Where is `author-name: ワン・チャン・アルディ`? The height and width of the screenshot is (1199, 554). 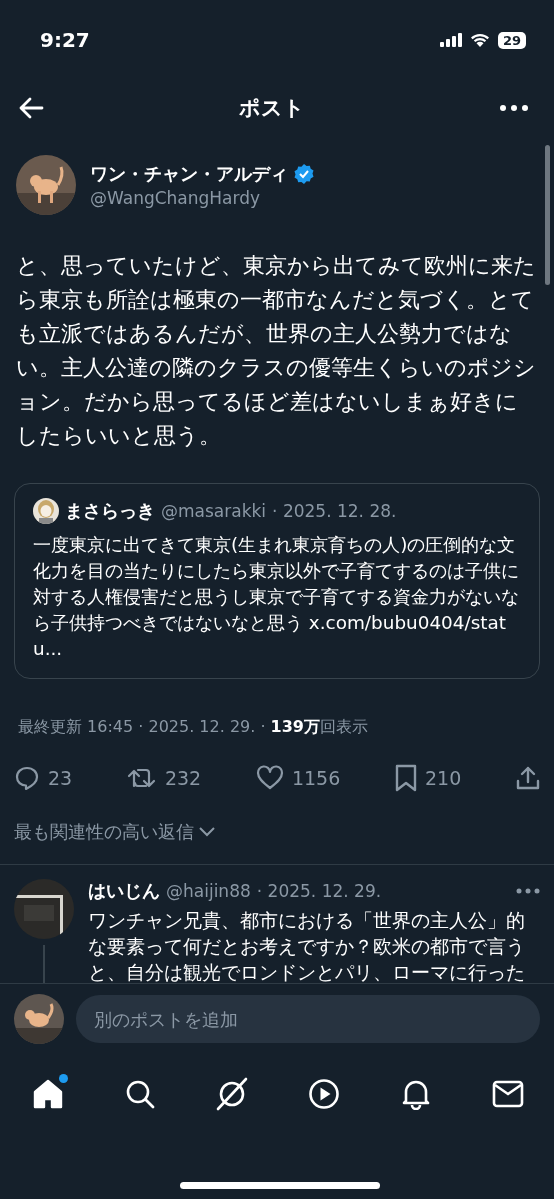 author-name: ワン・チャン・アルディ is located at coordinates (189, 174).